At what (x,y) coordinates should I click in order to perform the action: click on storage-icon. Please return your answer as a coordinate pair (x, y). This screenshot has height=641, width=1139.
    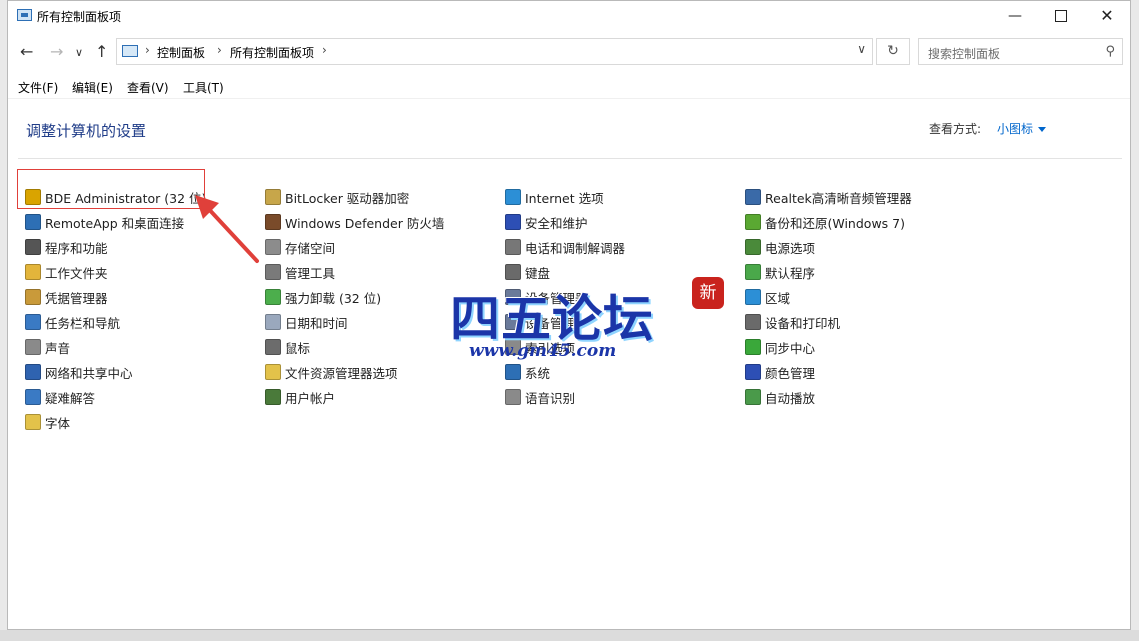
    Looking at the image, I should click on (273, 247).